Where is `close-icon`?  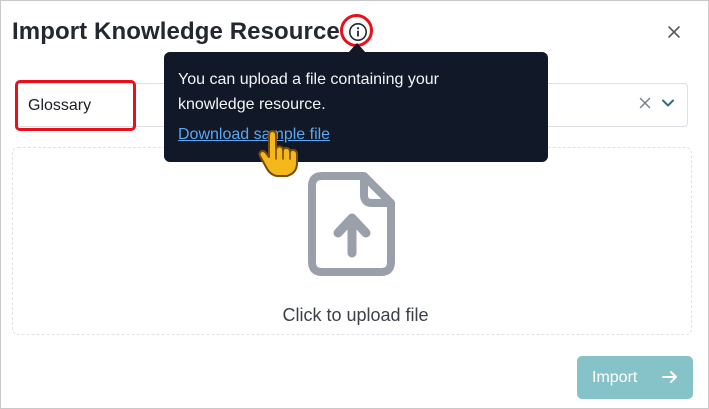 close-icon is located at coordinates (674, 32).